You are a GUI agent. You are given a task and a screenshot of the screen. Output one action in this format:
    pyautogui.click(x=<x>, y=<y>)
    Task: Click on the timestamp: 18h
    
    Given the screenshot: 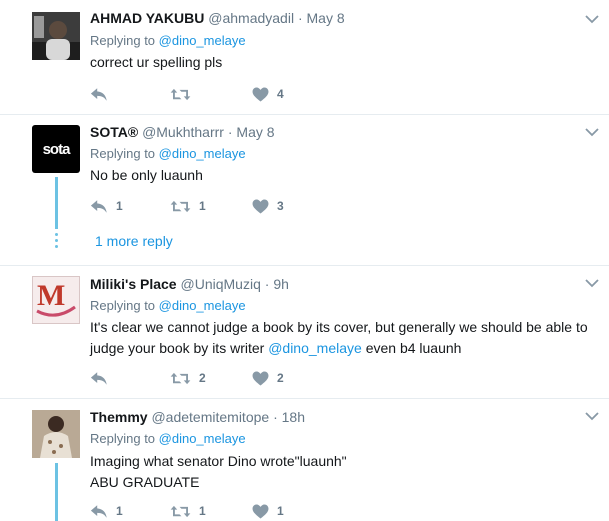 What is the action you would take?
    pyautogui.click(x=293, y=417)
    